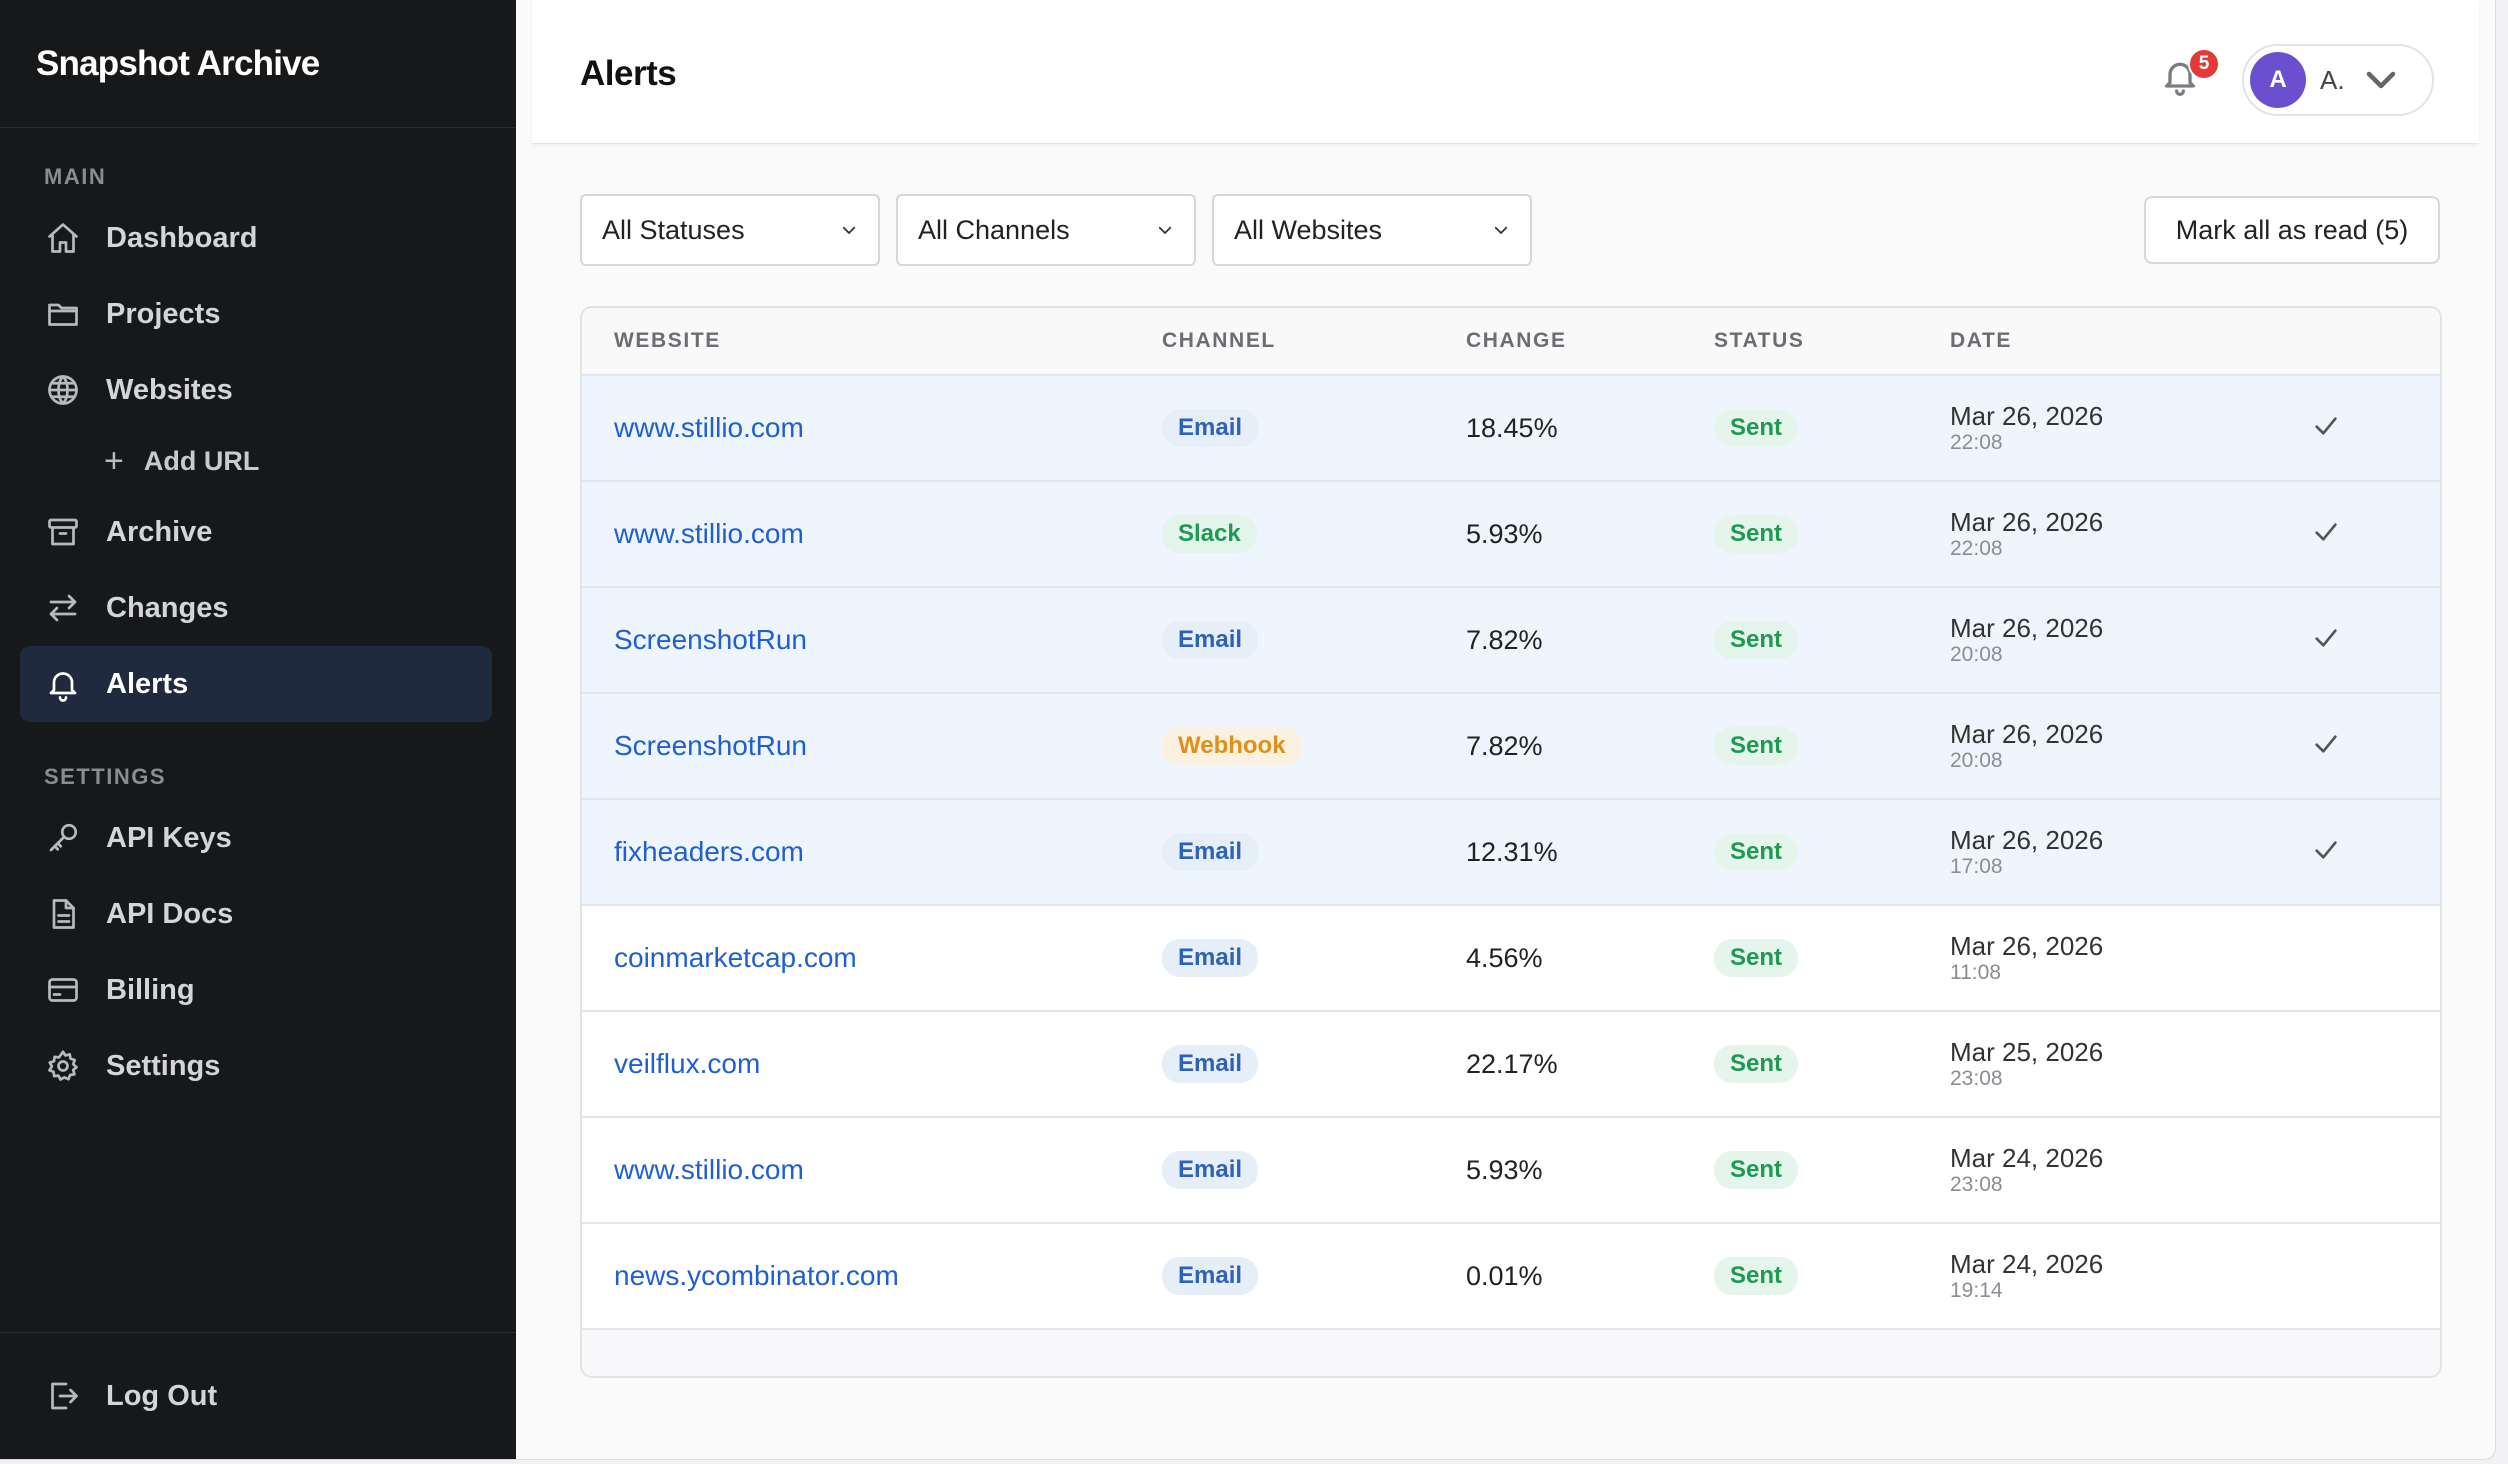 This screenshot has height=1464, width=2508. I want to click on sidebar-item-label: Dashboard, so click(182, 237).